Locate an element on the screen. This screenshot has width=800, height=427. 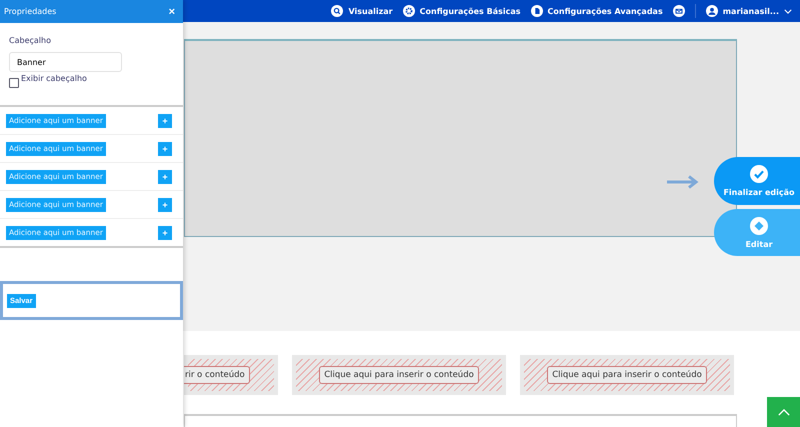
finish-editing-button: Finalizar edição is located at coordinates (757, 181).